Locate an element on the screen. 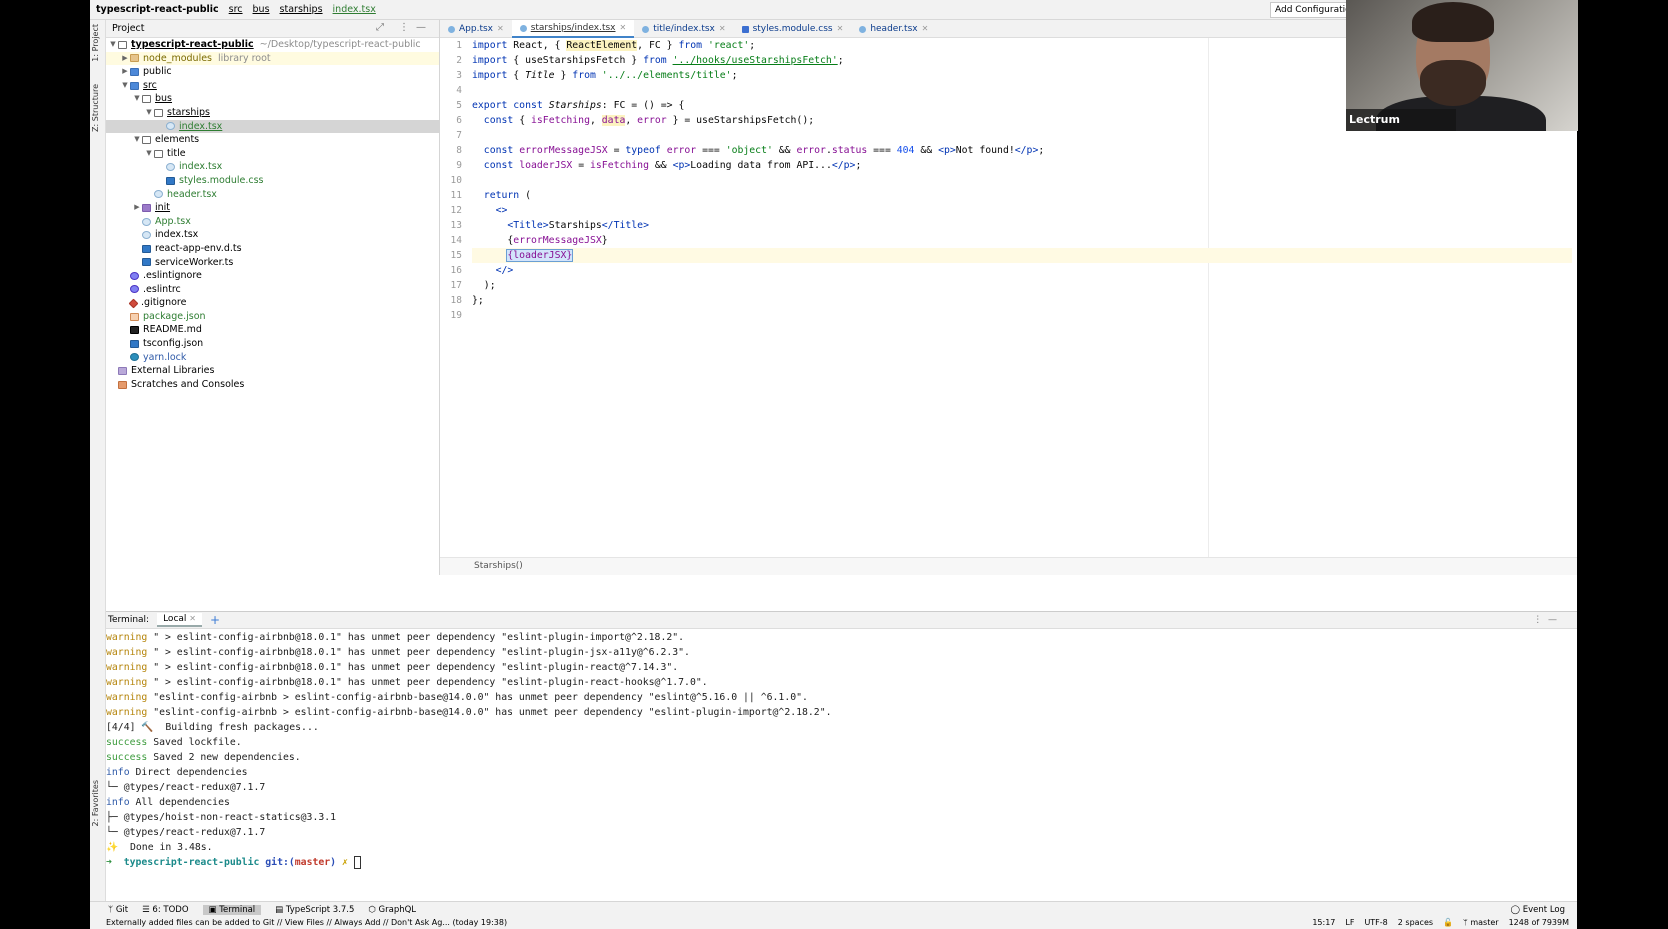  breadcrumb-root: typescript-react-public is located at coordinates (157, 9).